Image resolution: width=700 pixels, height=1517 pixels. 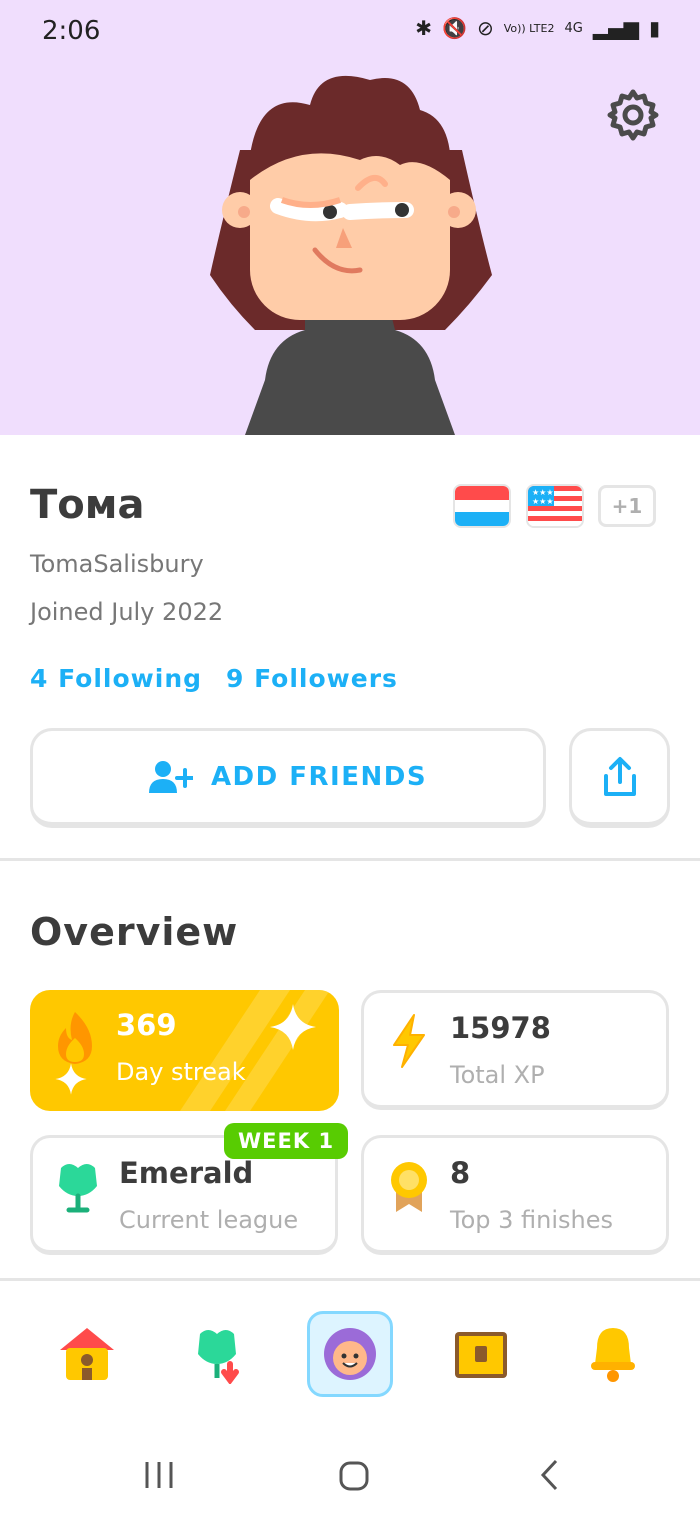 What do you see at coordinates (312, 678) in the screenshot?
I see `followers-link: 9 Followers` at bounding box center [312, 678].